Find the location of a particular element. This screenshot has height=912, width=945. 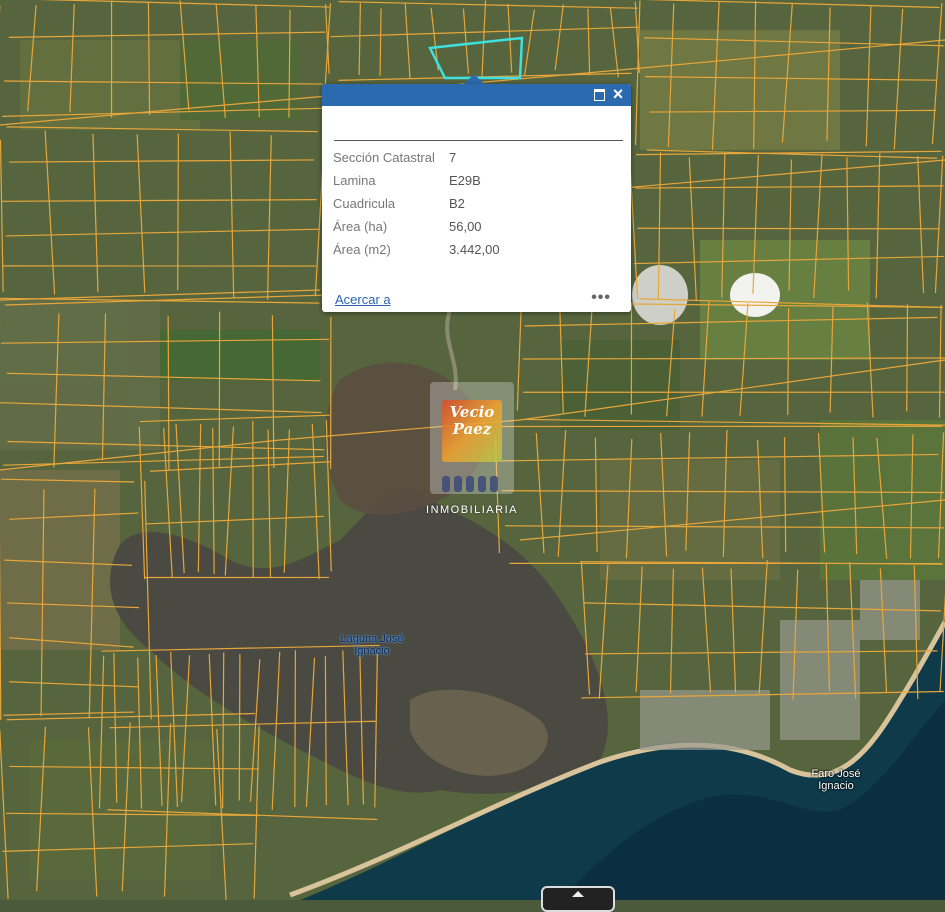

ellipsis-icon: ••• is located at coordinates (601, 298).